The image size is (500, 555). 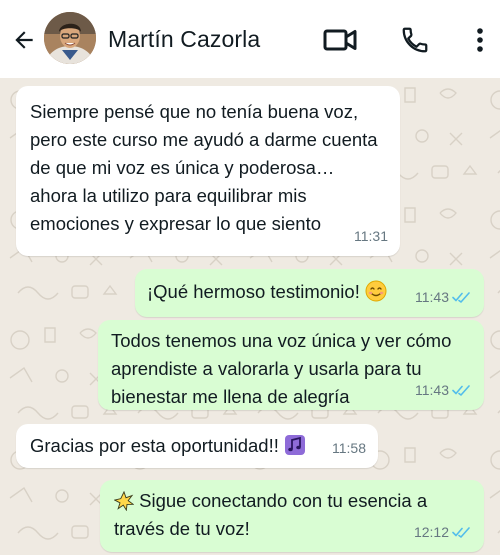 I want to click on message-meta: 12:12, so click(x=443, y=532).